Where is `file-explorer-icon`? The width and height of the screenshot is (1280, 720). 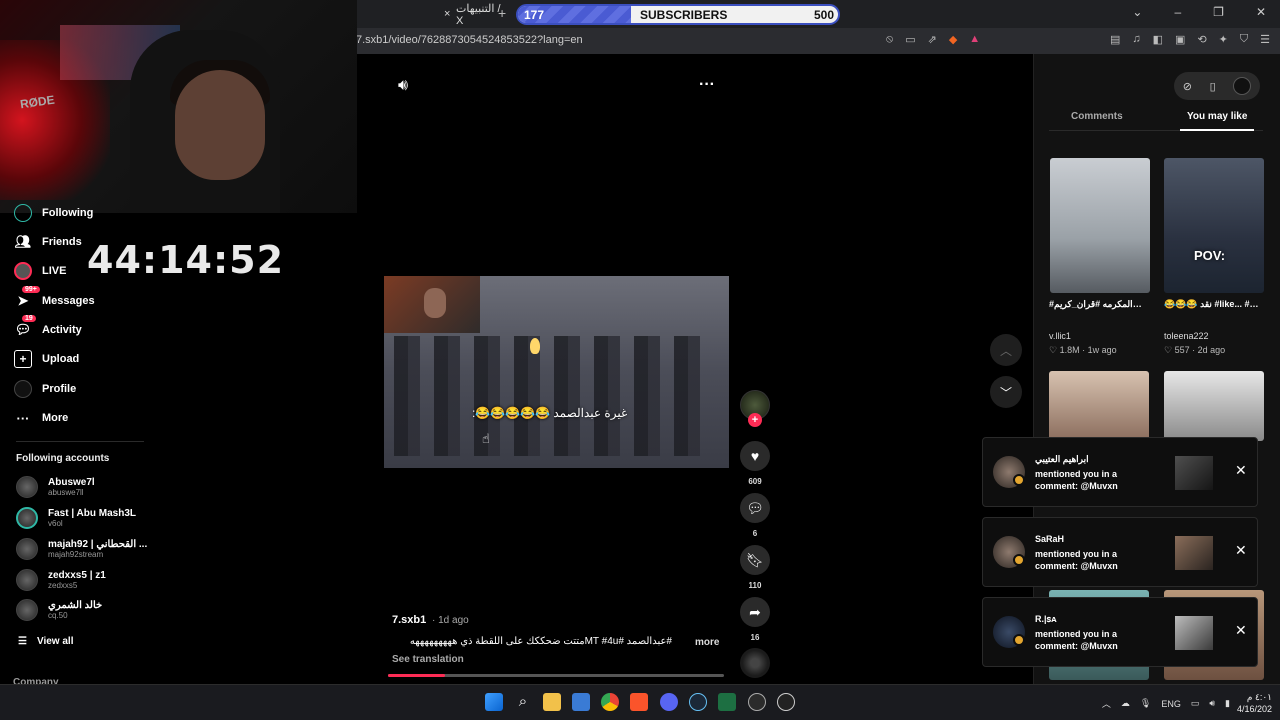 file-explorer-icon is located at coordinates (552, 702).